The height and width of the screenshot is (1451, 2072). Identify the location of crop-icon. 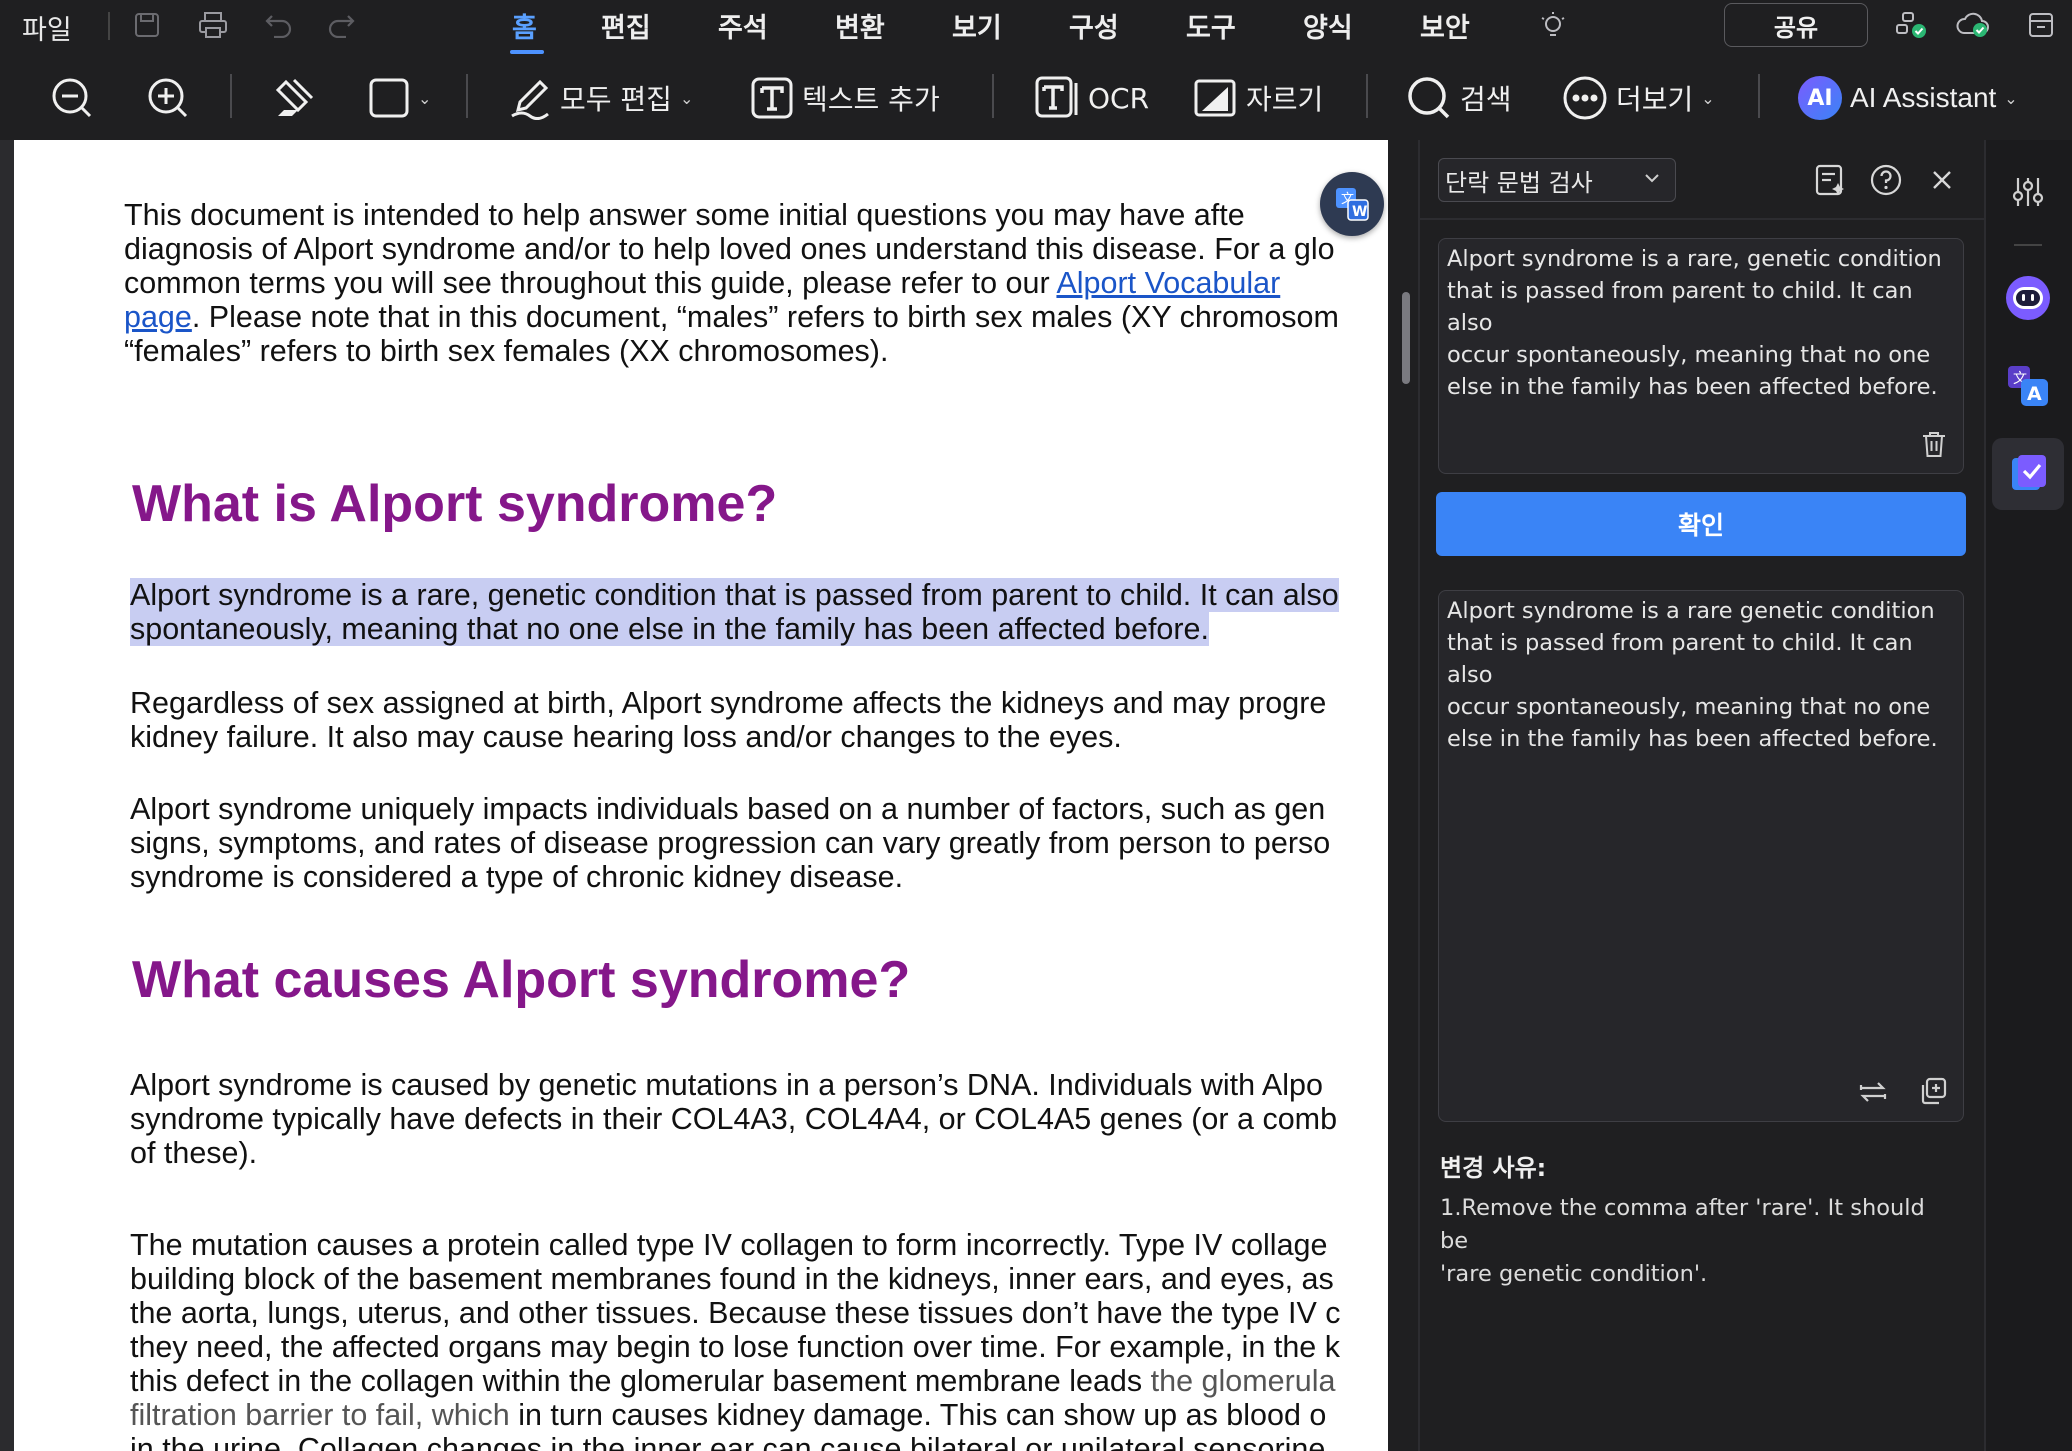
(1215, 98).